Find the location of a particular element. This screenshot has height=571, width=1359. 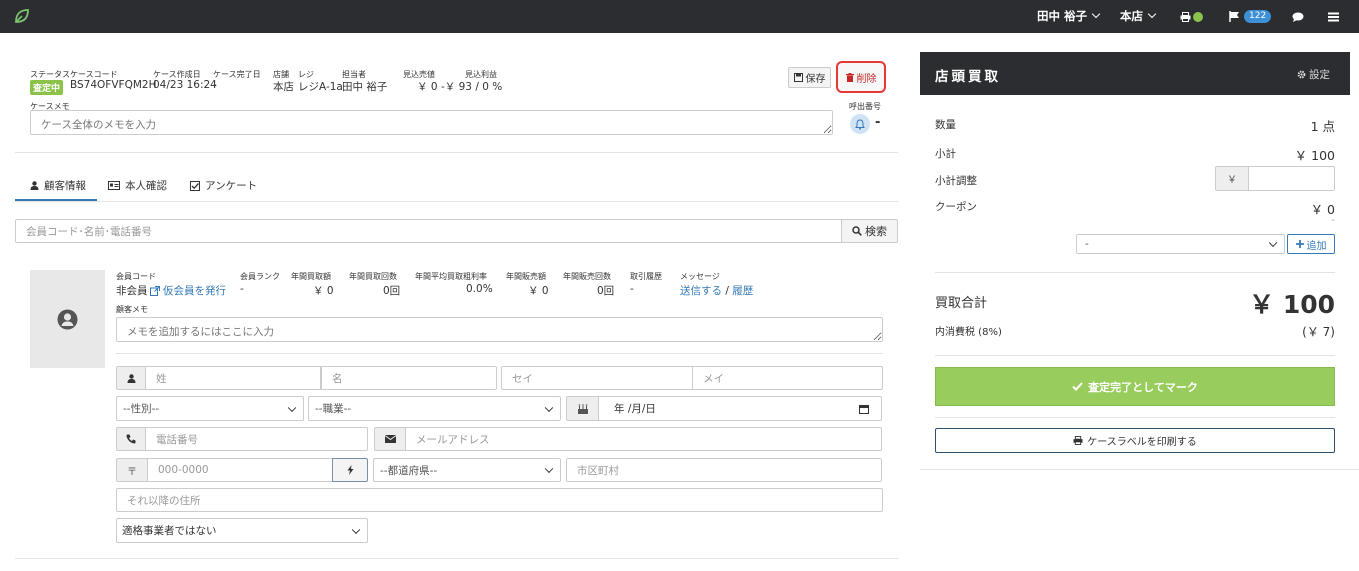

customer-memo-label: 顧客メモ is located at coordinates (132, 309).